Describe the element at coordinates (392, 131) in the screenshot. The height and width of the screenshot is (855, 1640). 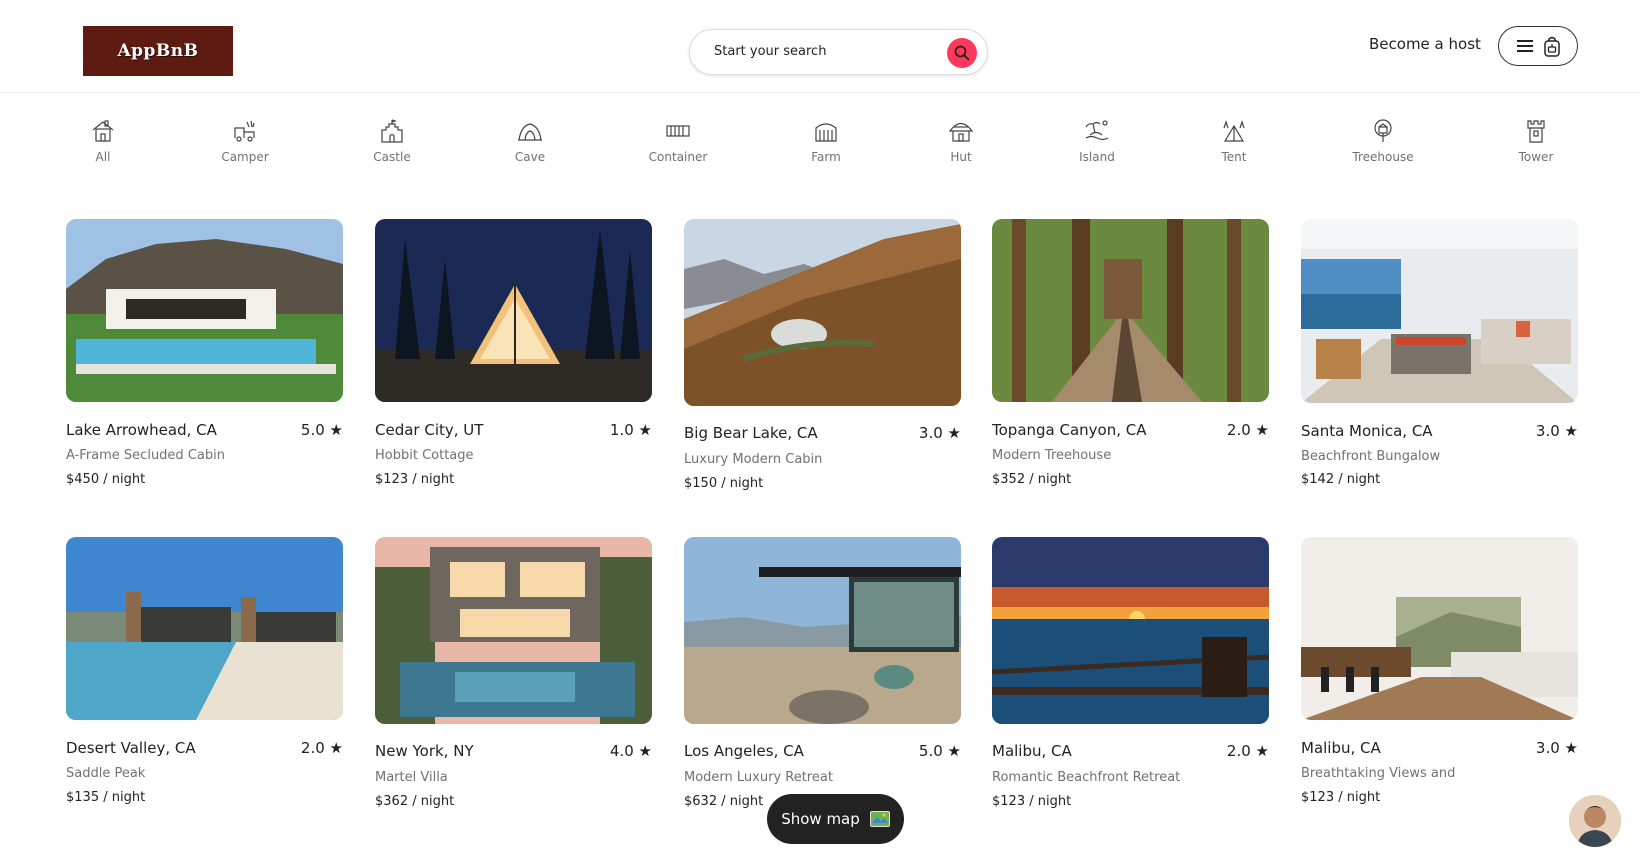
I see `castle-icon` at that location.